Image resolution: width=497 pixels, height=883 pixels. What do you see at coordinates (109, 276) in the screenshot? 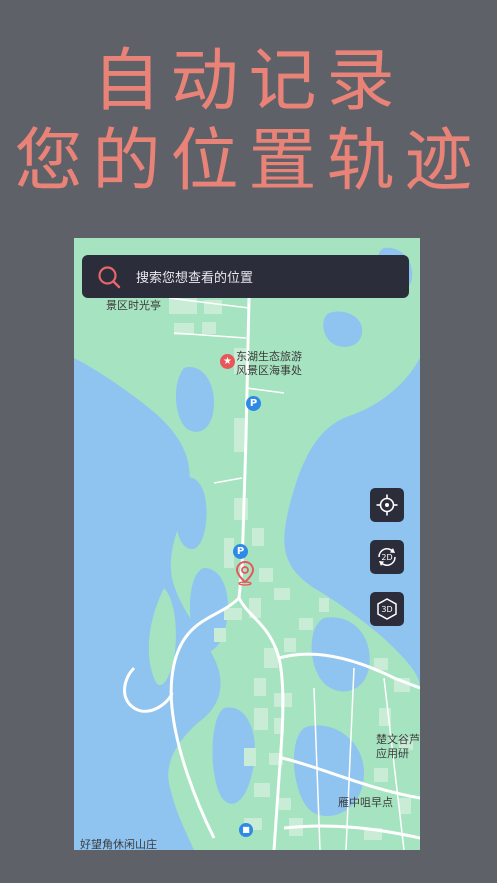
I see `search-icon` at bounding box center [109, 276].